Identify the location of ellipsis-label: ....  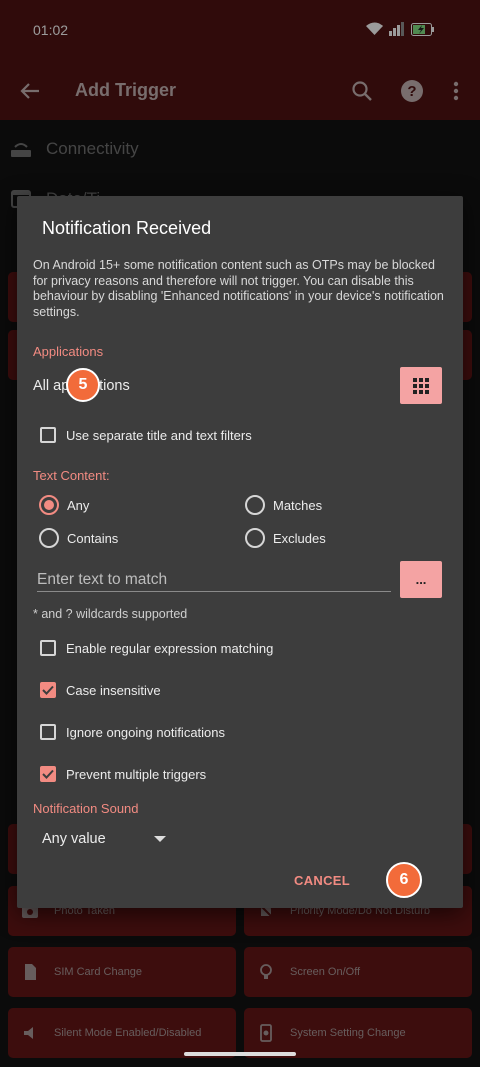
(421, 579).